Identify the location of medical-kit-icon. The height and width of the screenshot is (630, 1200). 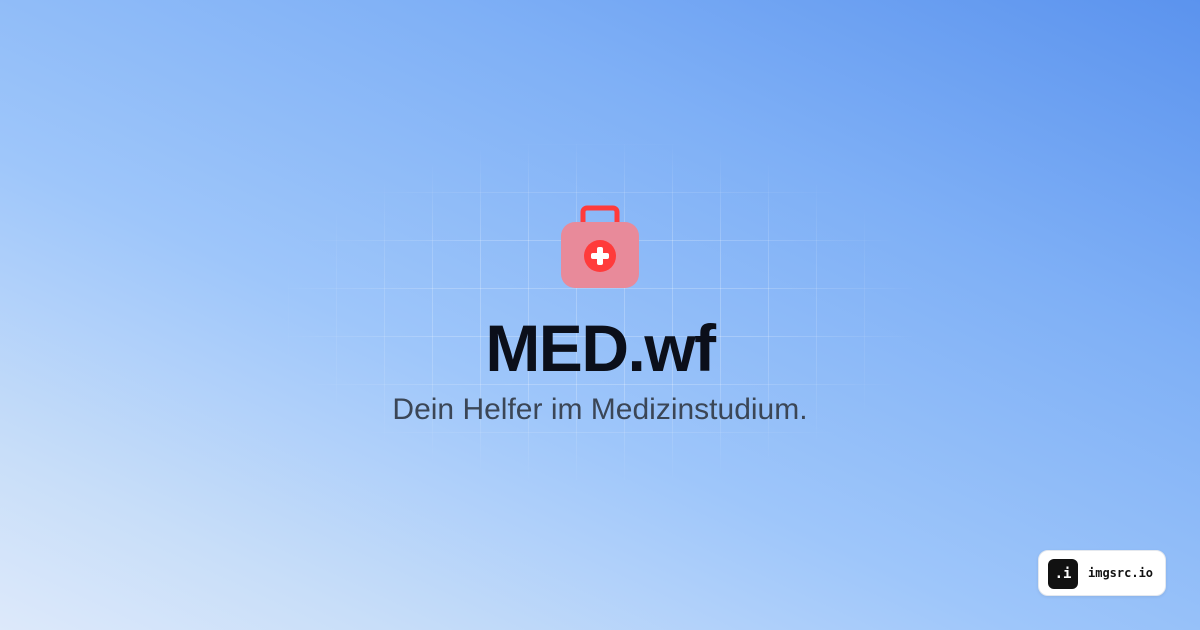
(600, 246).